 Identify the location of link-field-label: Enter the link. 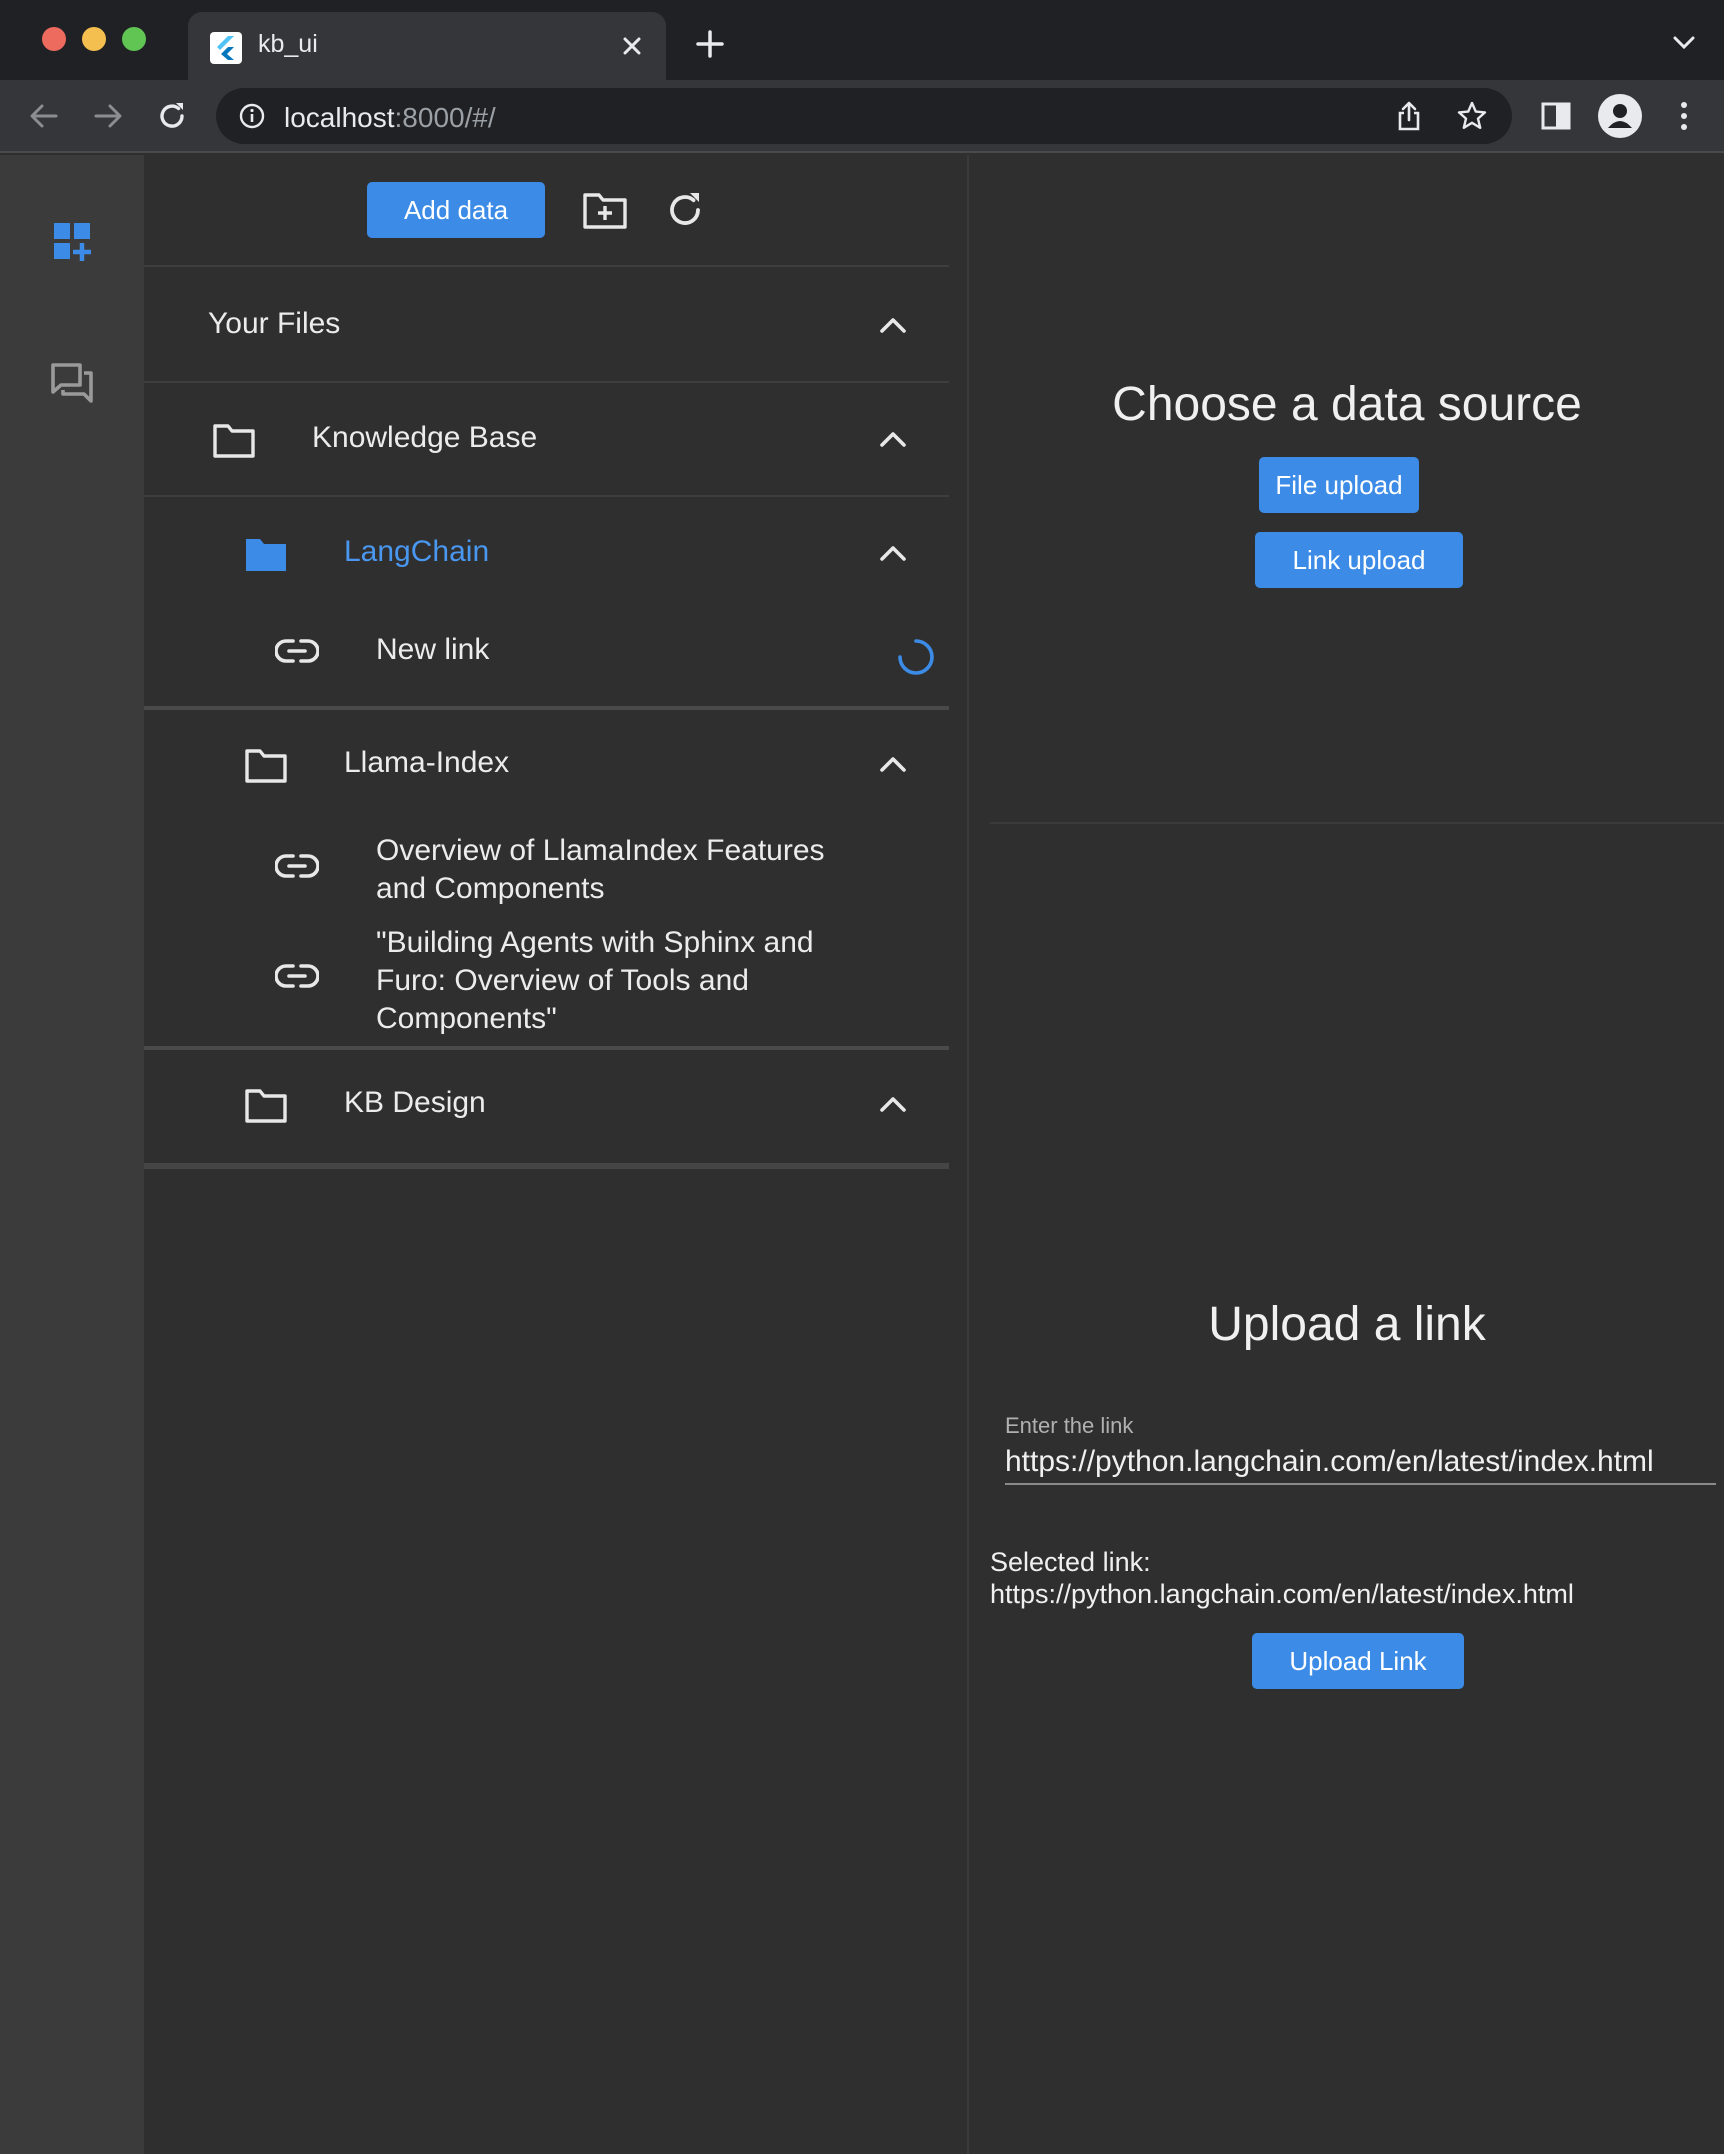
(1069, 1425).